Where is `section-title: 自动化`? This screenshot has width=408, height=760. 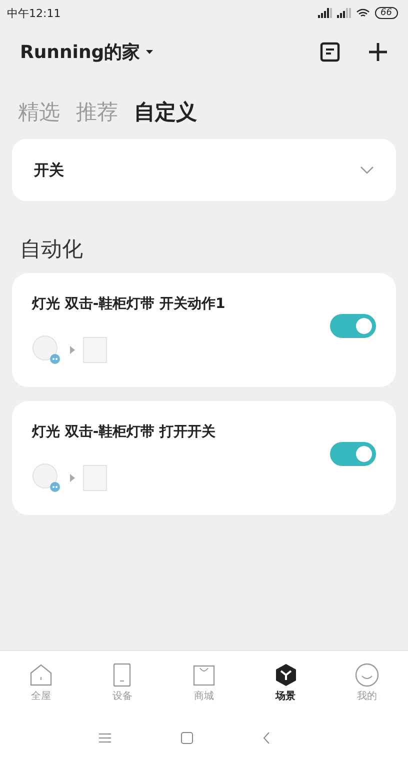 section-title: 自动化 is located at coordinates (51, 249).